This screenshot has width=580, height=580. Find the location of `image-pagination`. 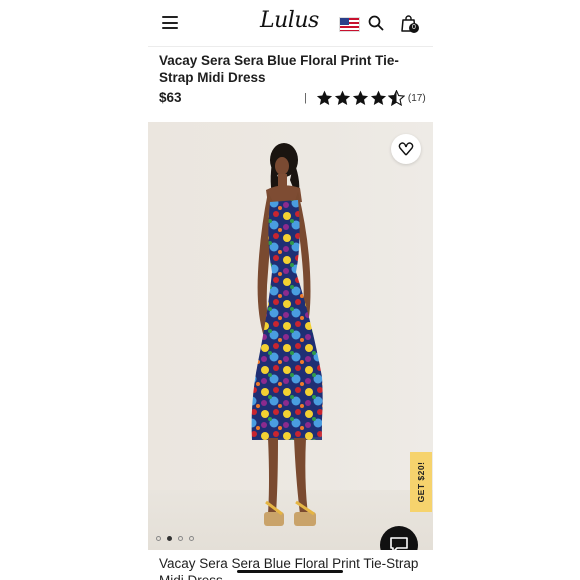

image-pagination is located at coordinates (175, 538).